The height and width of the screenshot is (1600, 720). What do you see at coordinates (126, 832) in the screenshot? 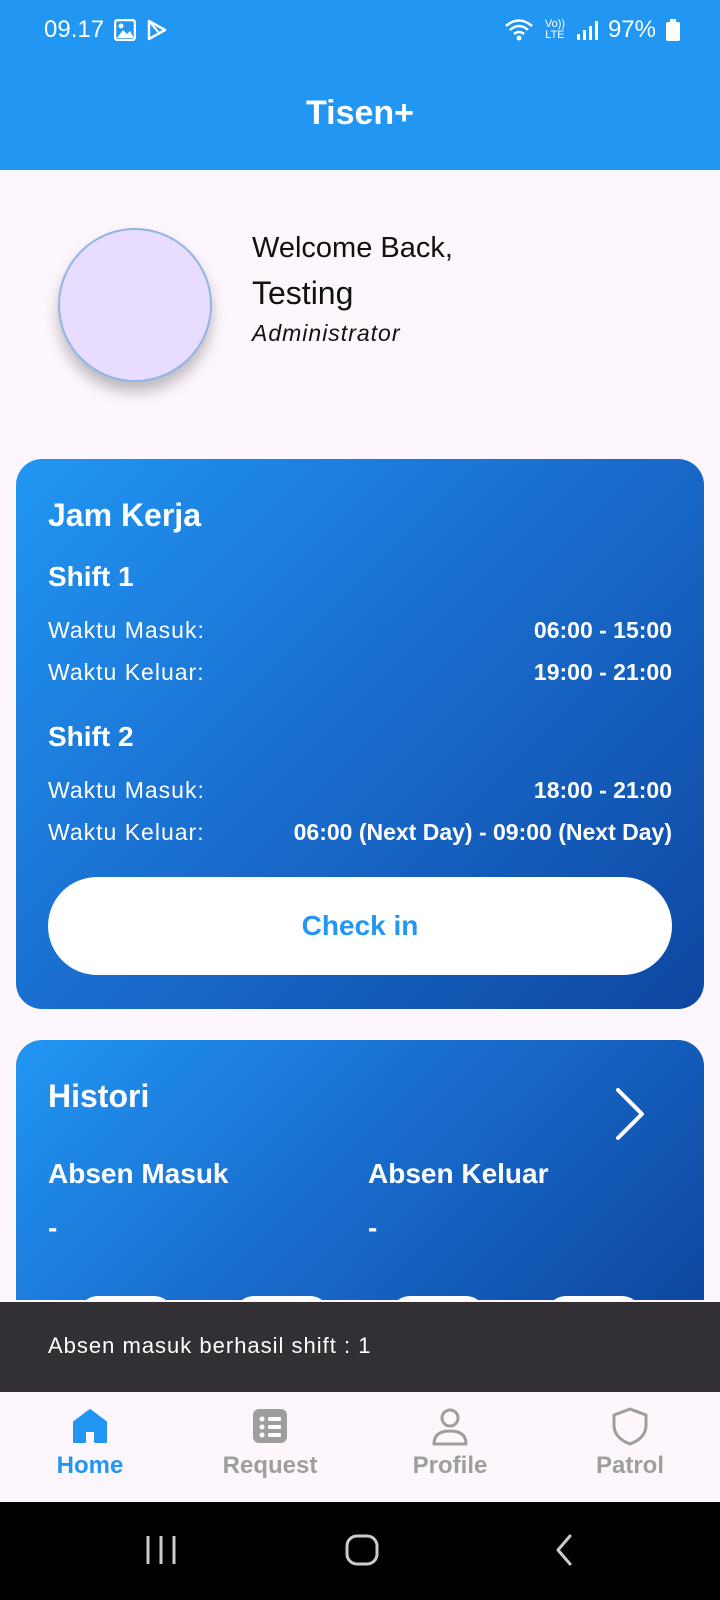
I see `shift-2-keluar-label: Waktu Keluar:` at bounding box center [126, 832].